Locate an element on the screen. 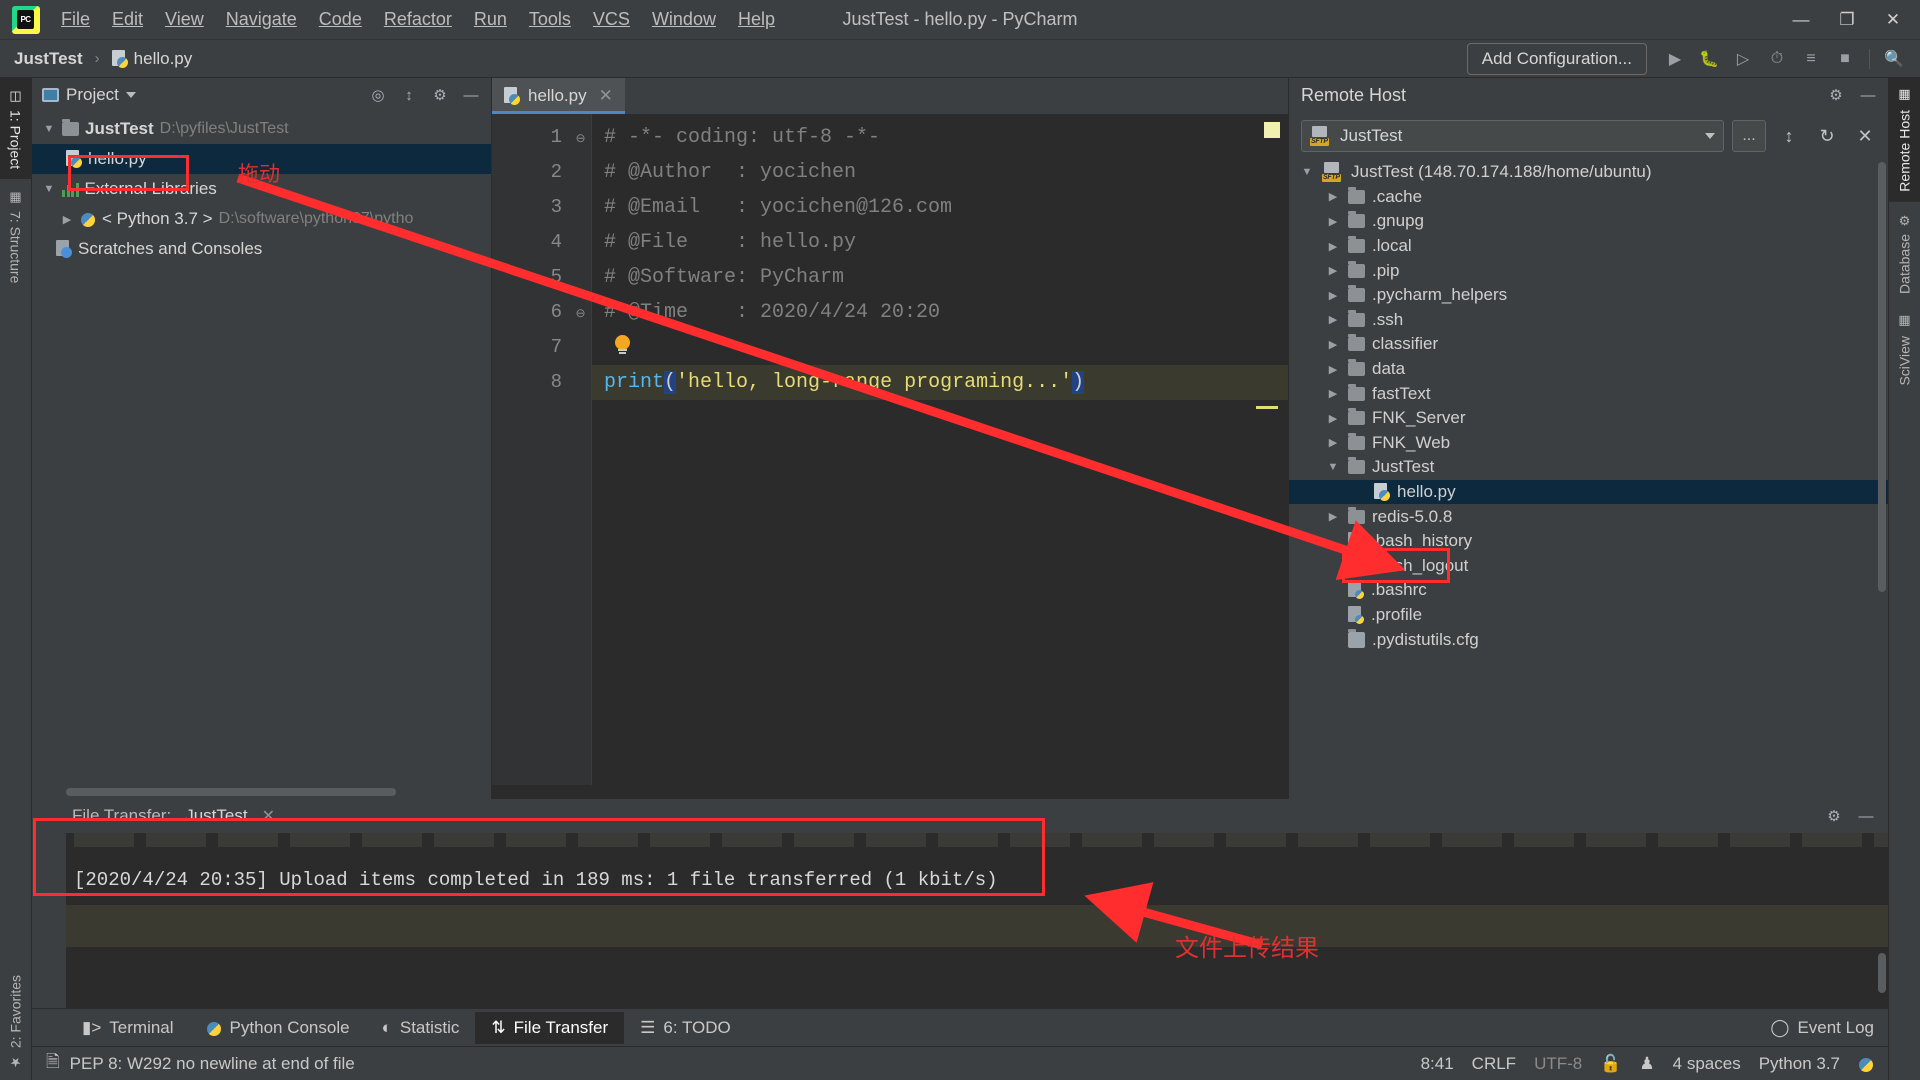  hector-icon: ♟ is located at coordinates (1646, 1064).